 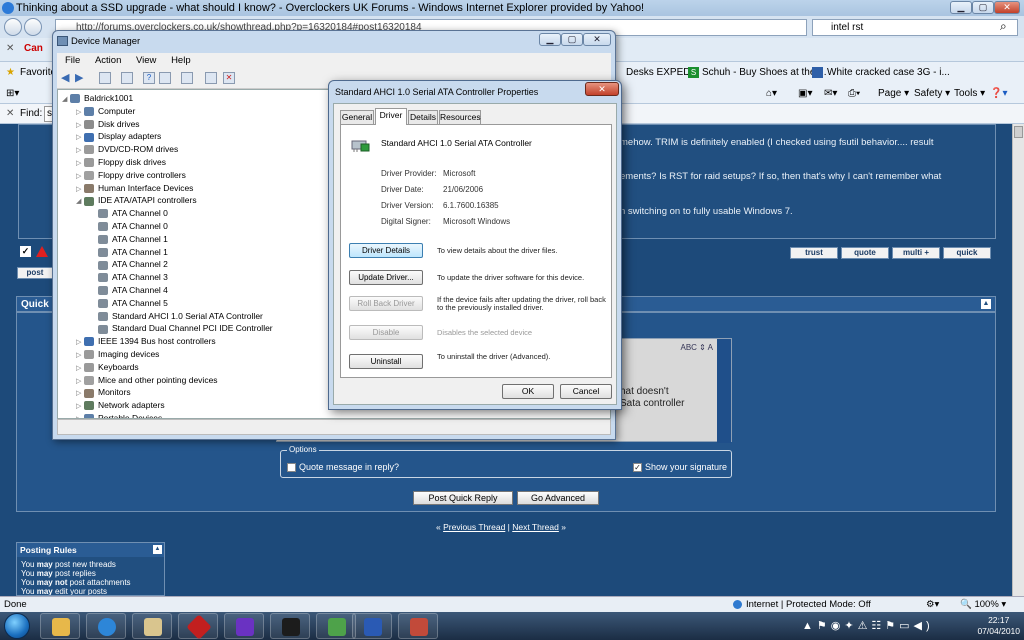 What do you see at coordinates (134, 188) in the screenshot?
I see `tree-item: ▷ Human Interface Devices` at bounding box center [134, 188].